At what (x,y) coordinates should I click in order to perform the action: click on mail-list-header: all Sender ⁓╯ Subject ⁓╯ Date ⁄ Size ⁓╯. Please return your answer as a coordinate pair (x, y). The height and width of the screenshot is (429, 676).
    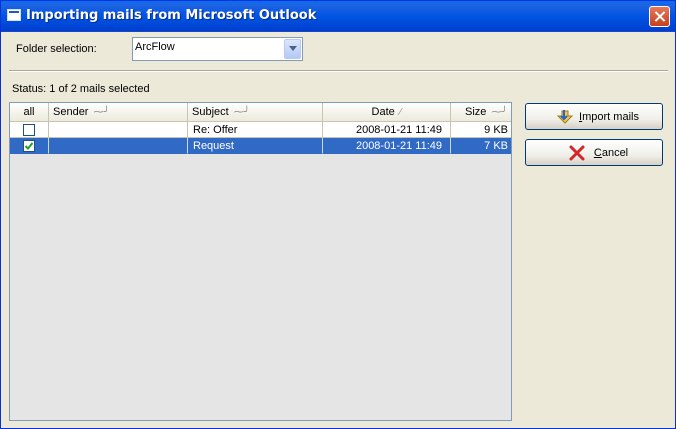
    Looking at the image, I should click on (260, 112).